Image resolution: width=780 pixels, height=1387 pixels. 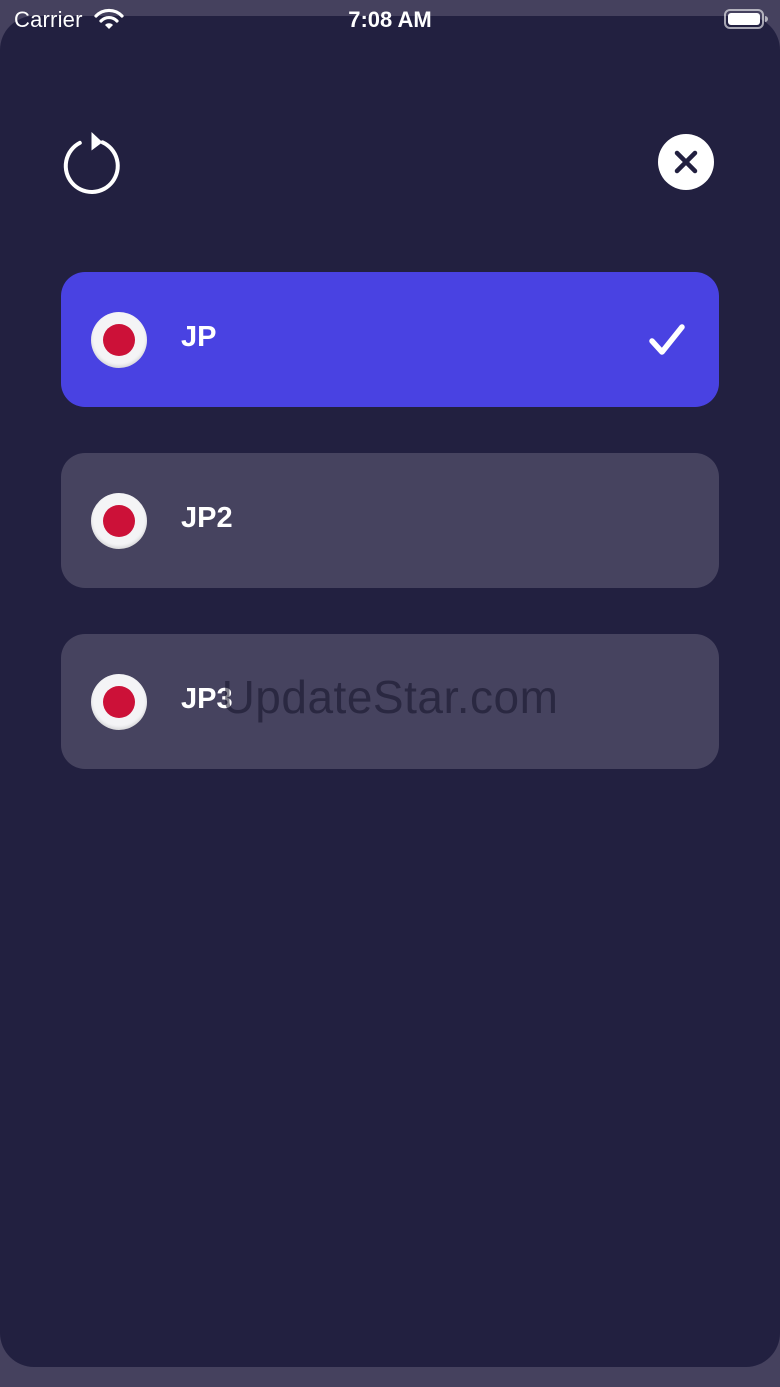 I want to click on server-item-jp3: JP3, so click(x=390, y=701).